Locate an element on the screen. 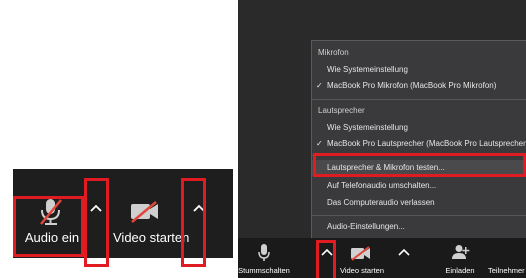 The width and height of the screenshot is (526, 278). speaker-option-system: Wie Systemeinstellung is located at coordinates (419, 129).